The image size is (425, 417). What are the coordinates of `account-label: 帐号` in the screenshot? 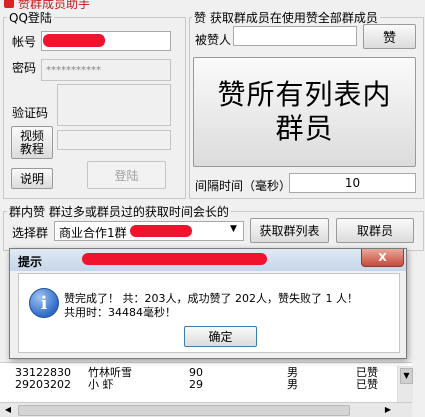 It's located at (24, 42).